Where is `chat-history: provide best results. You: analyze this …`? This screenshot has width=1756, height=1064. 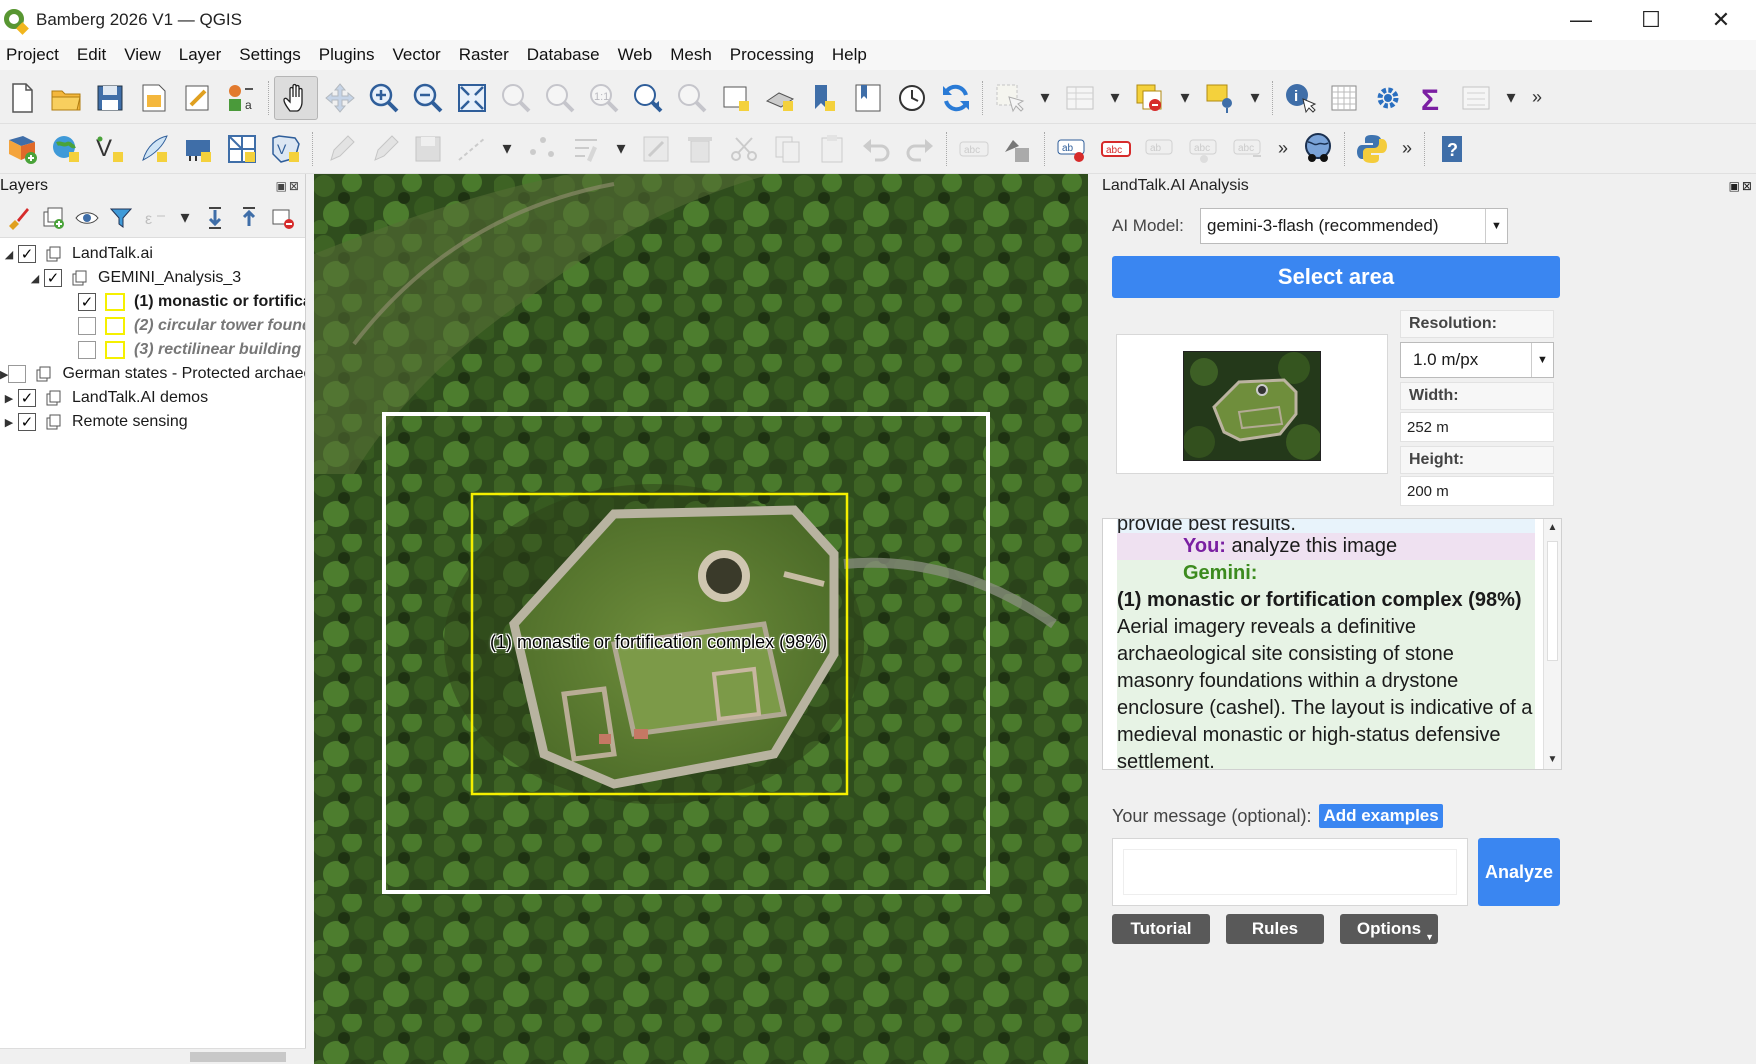 chat-history: provide best results. You: analyze this … is located at coordinates (1332, 644).